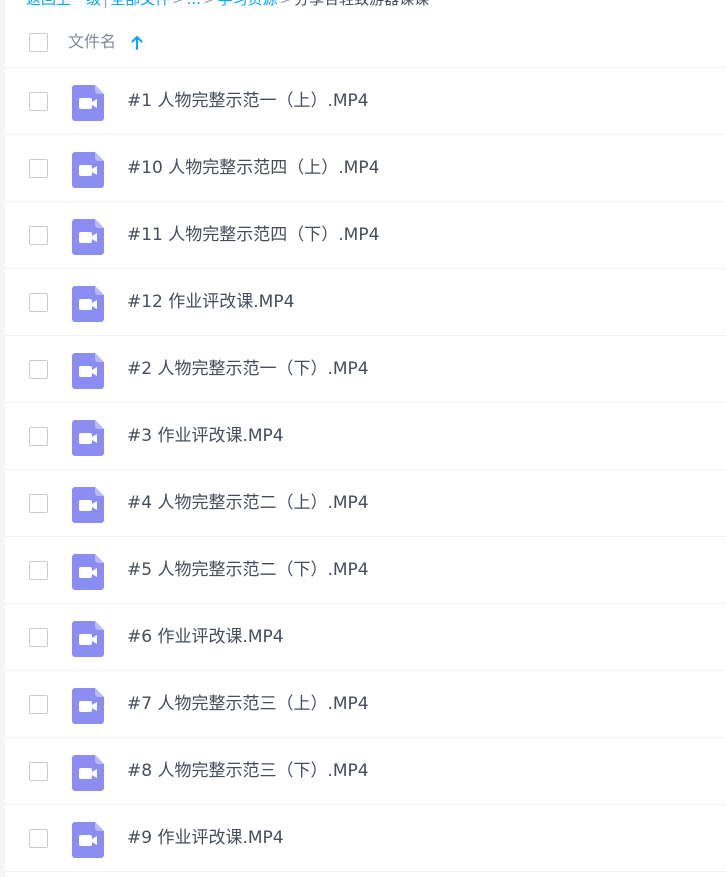 The width and height of the screenshot is (726, 877). Describe the element at coordinates (253, 168) in the screenshot. I see `file-name-link: #10 人物完整示范四（上）.MP4` at that location.